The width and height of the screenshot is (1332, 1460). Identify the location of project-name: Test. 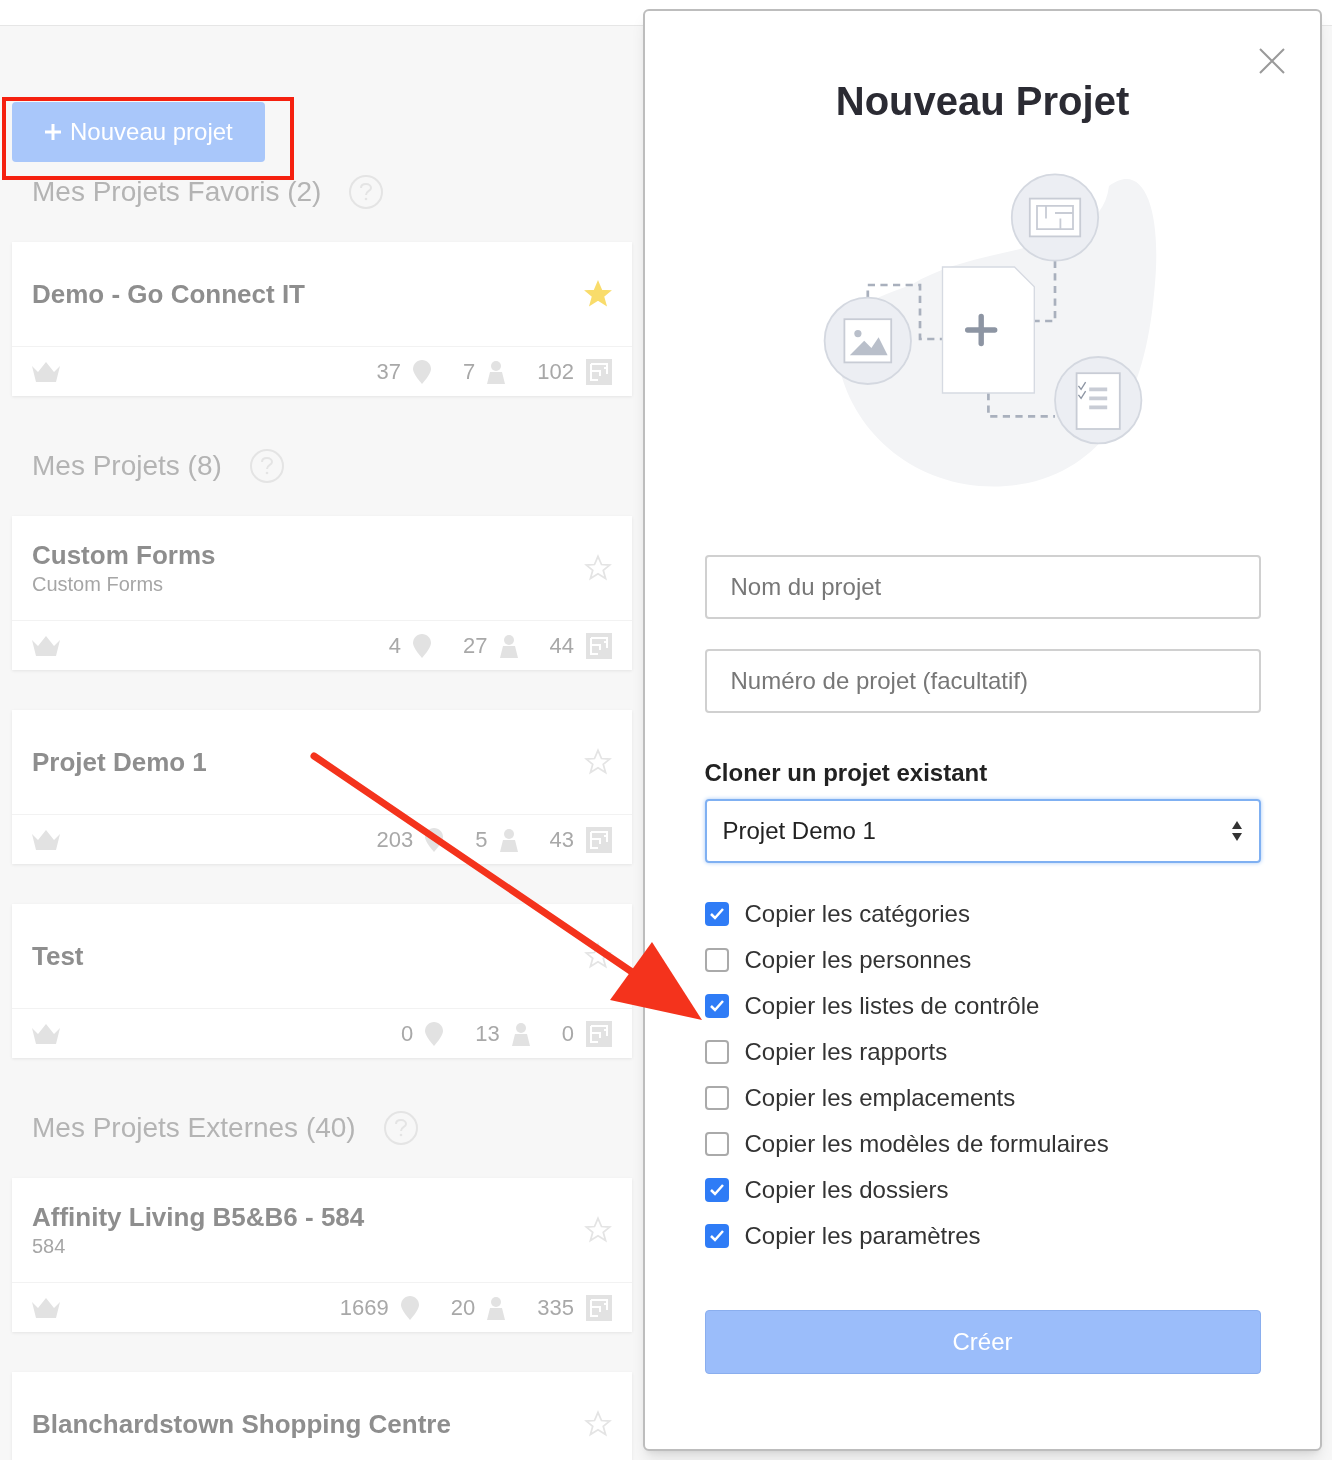
(58, 956).